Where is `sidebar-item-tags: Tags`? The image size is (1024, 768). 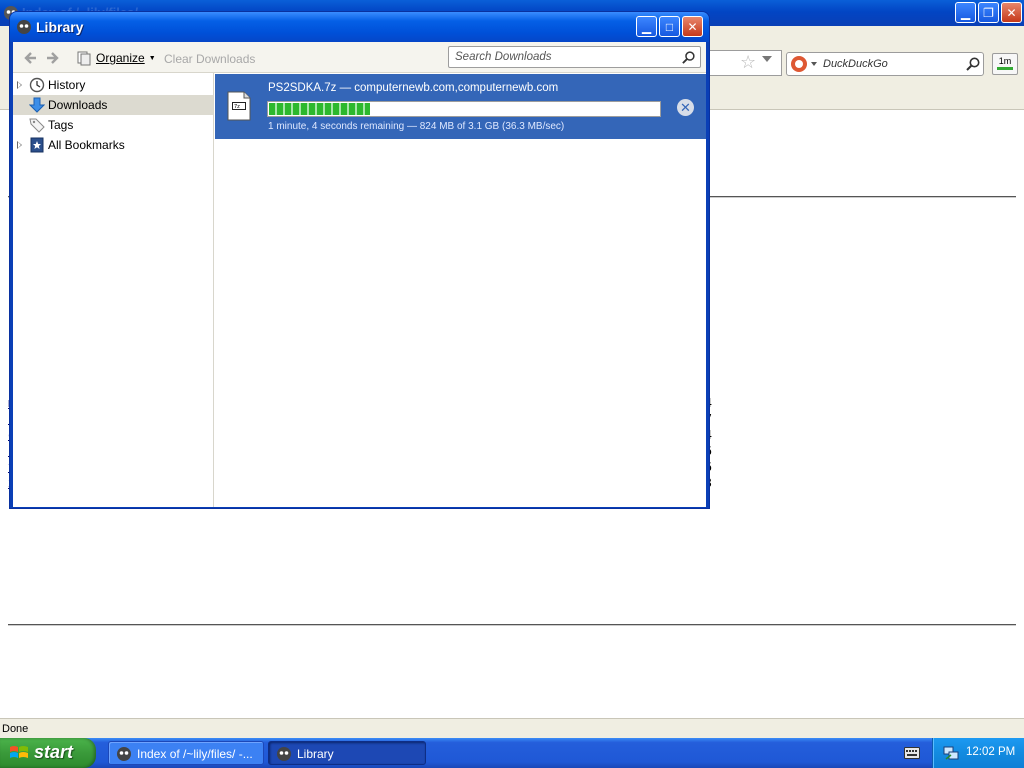 sidebar-item-tags: Tags is located at coordinates (113, 125).